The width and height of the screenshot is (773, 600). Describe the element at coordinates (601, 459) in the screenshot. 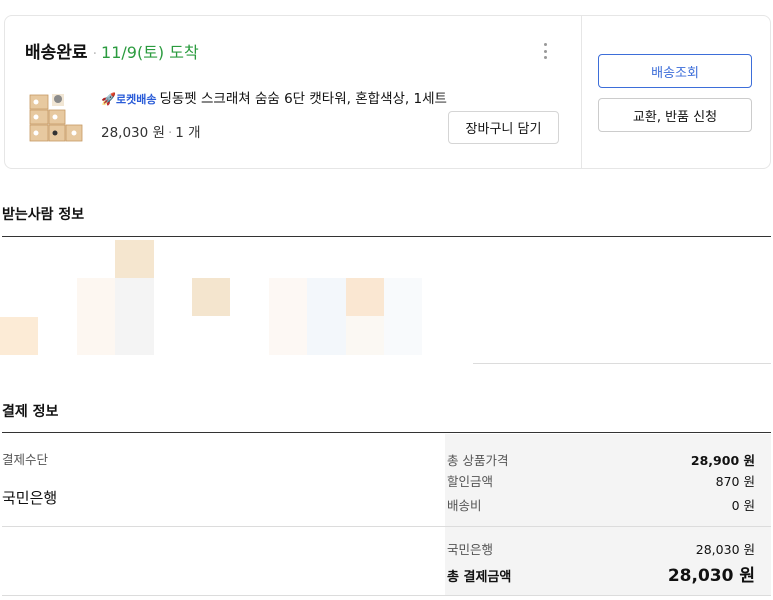

I see `total-product-row: 총 상품가격 28,900 원` at that location.